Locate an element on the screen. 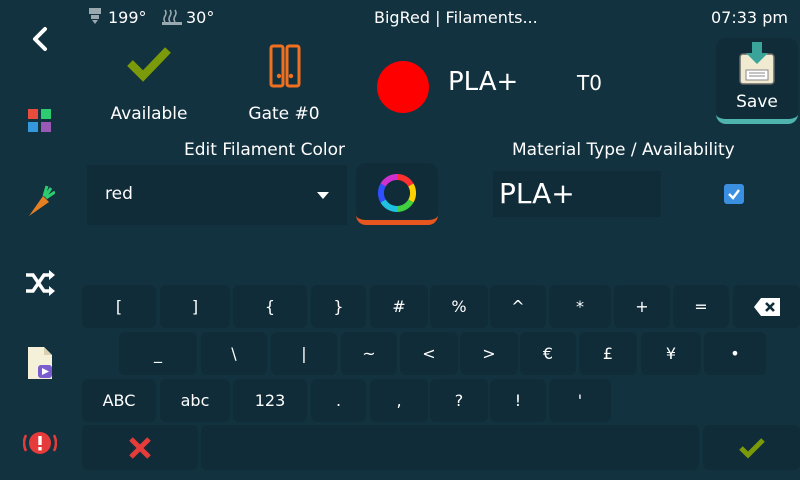 The image size is (800, 480). checkmark-icon is located at coordinates (751, 448).